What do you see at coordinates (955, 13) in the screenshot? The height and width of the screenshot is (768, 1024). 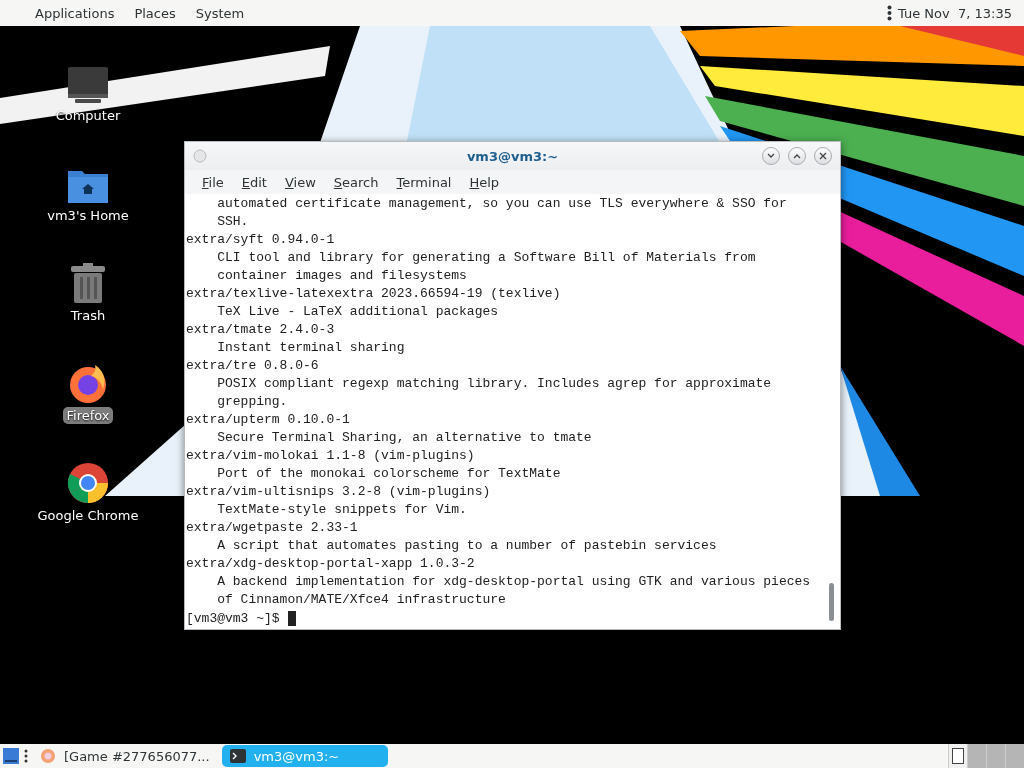 I see `clock: Tue Nov 7, 13:35` at bounding box center [955, 13].